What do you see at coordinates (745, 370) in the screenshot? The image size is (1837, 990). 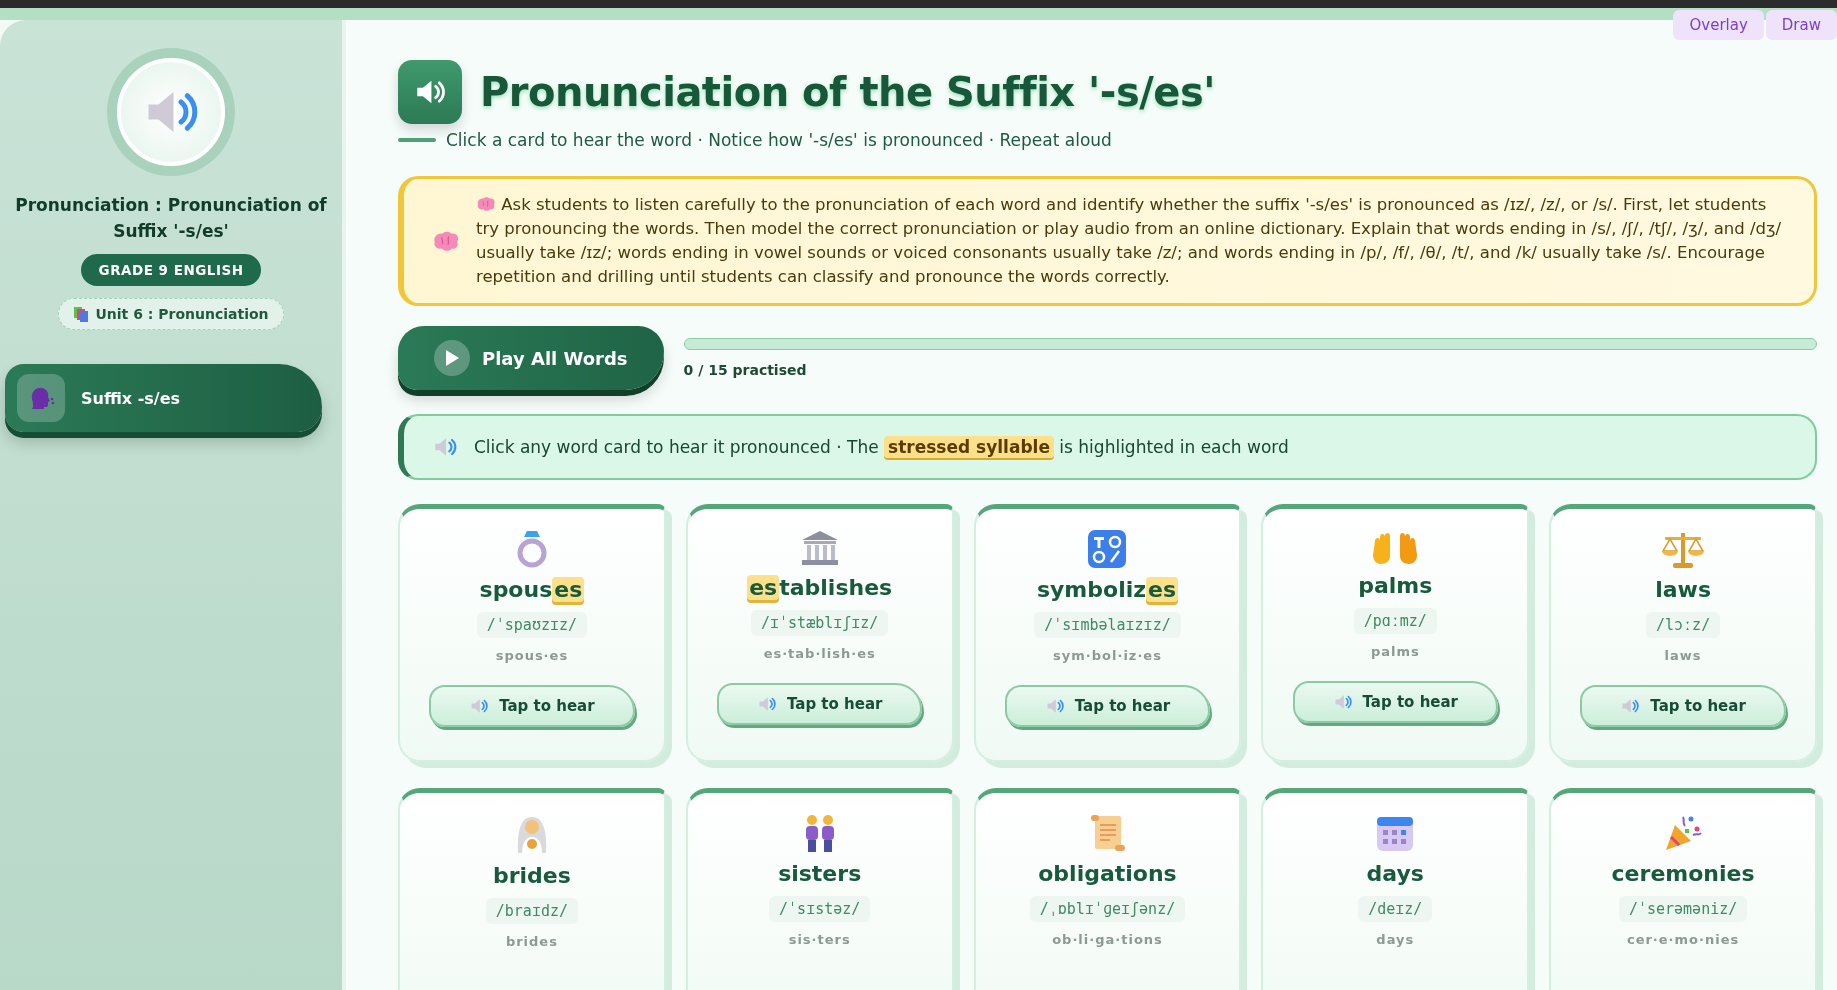 I see `progress-text: 0 / 15 practised` at bounding box center [745, 370].